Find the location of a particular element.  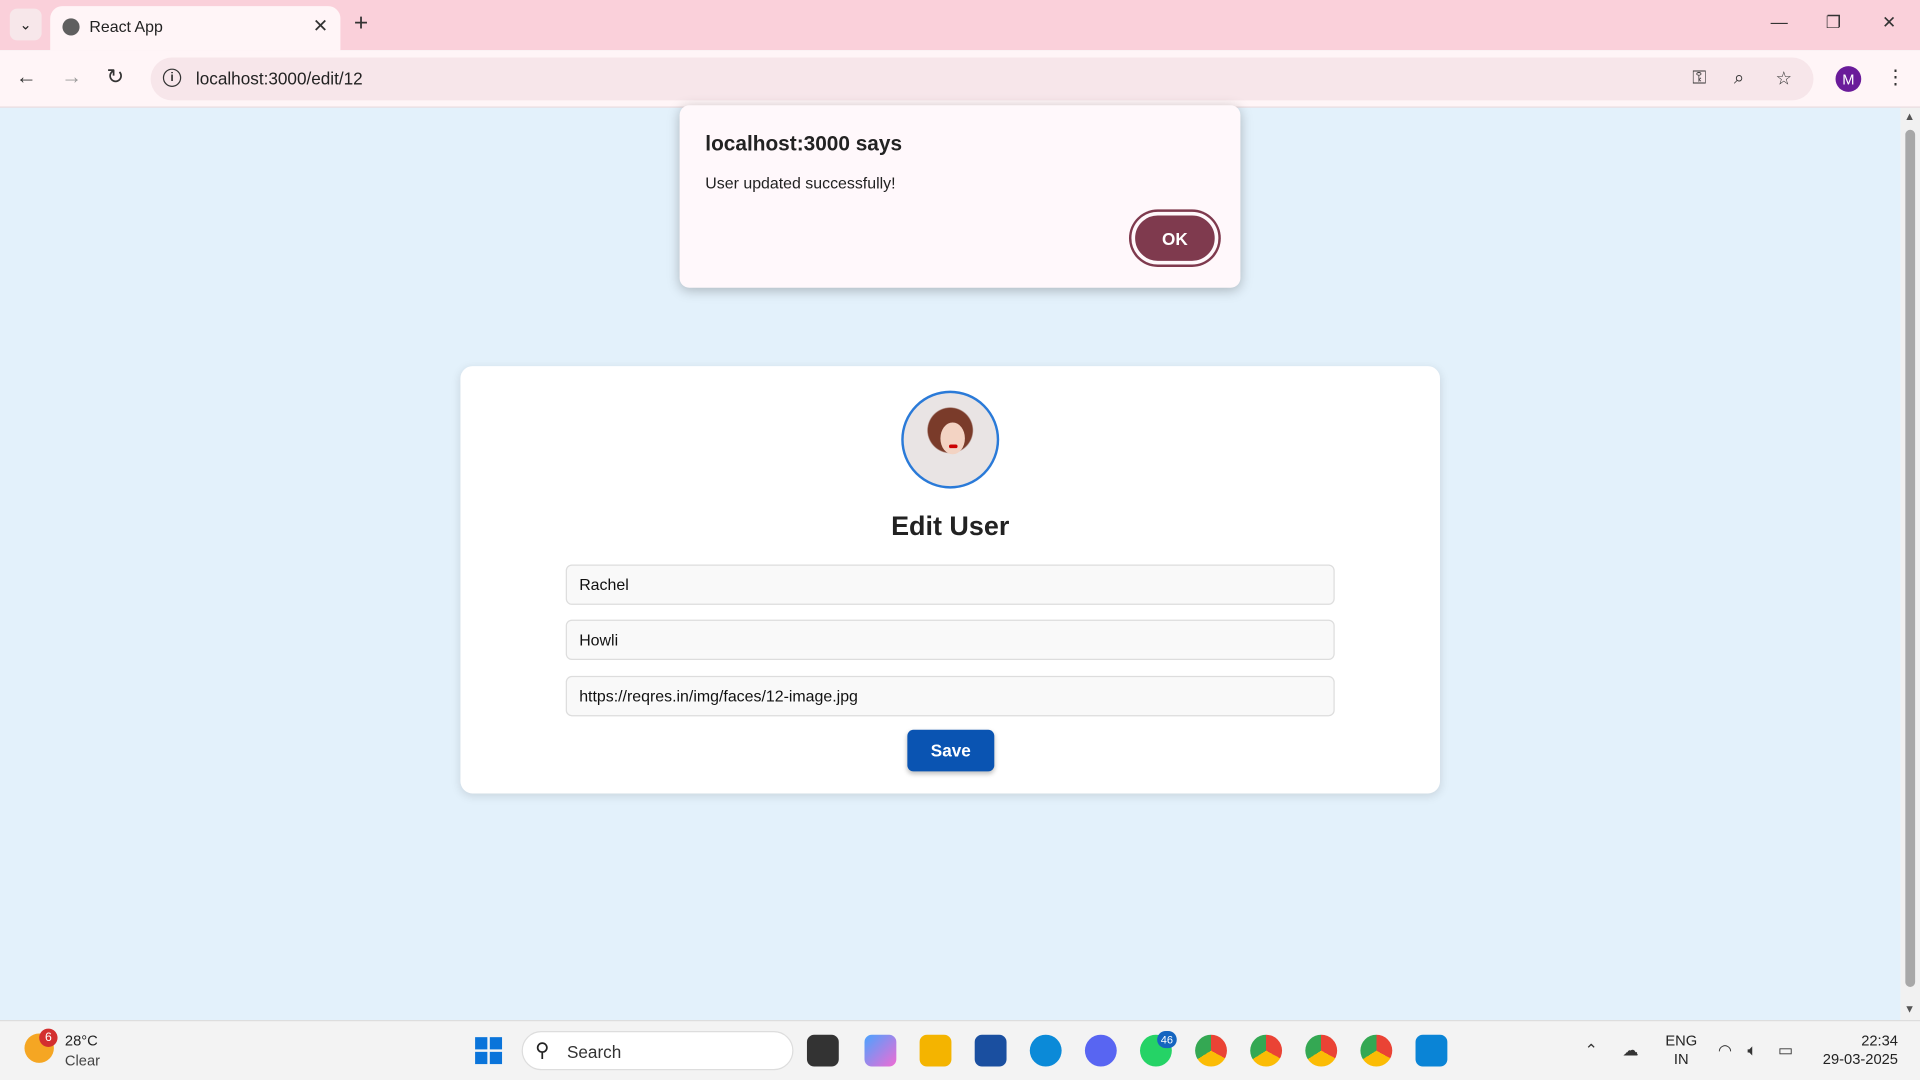

windows-start-icon is located at coordinates (489, 1051).